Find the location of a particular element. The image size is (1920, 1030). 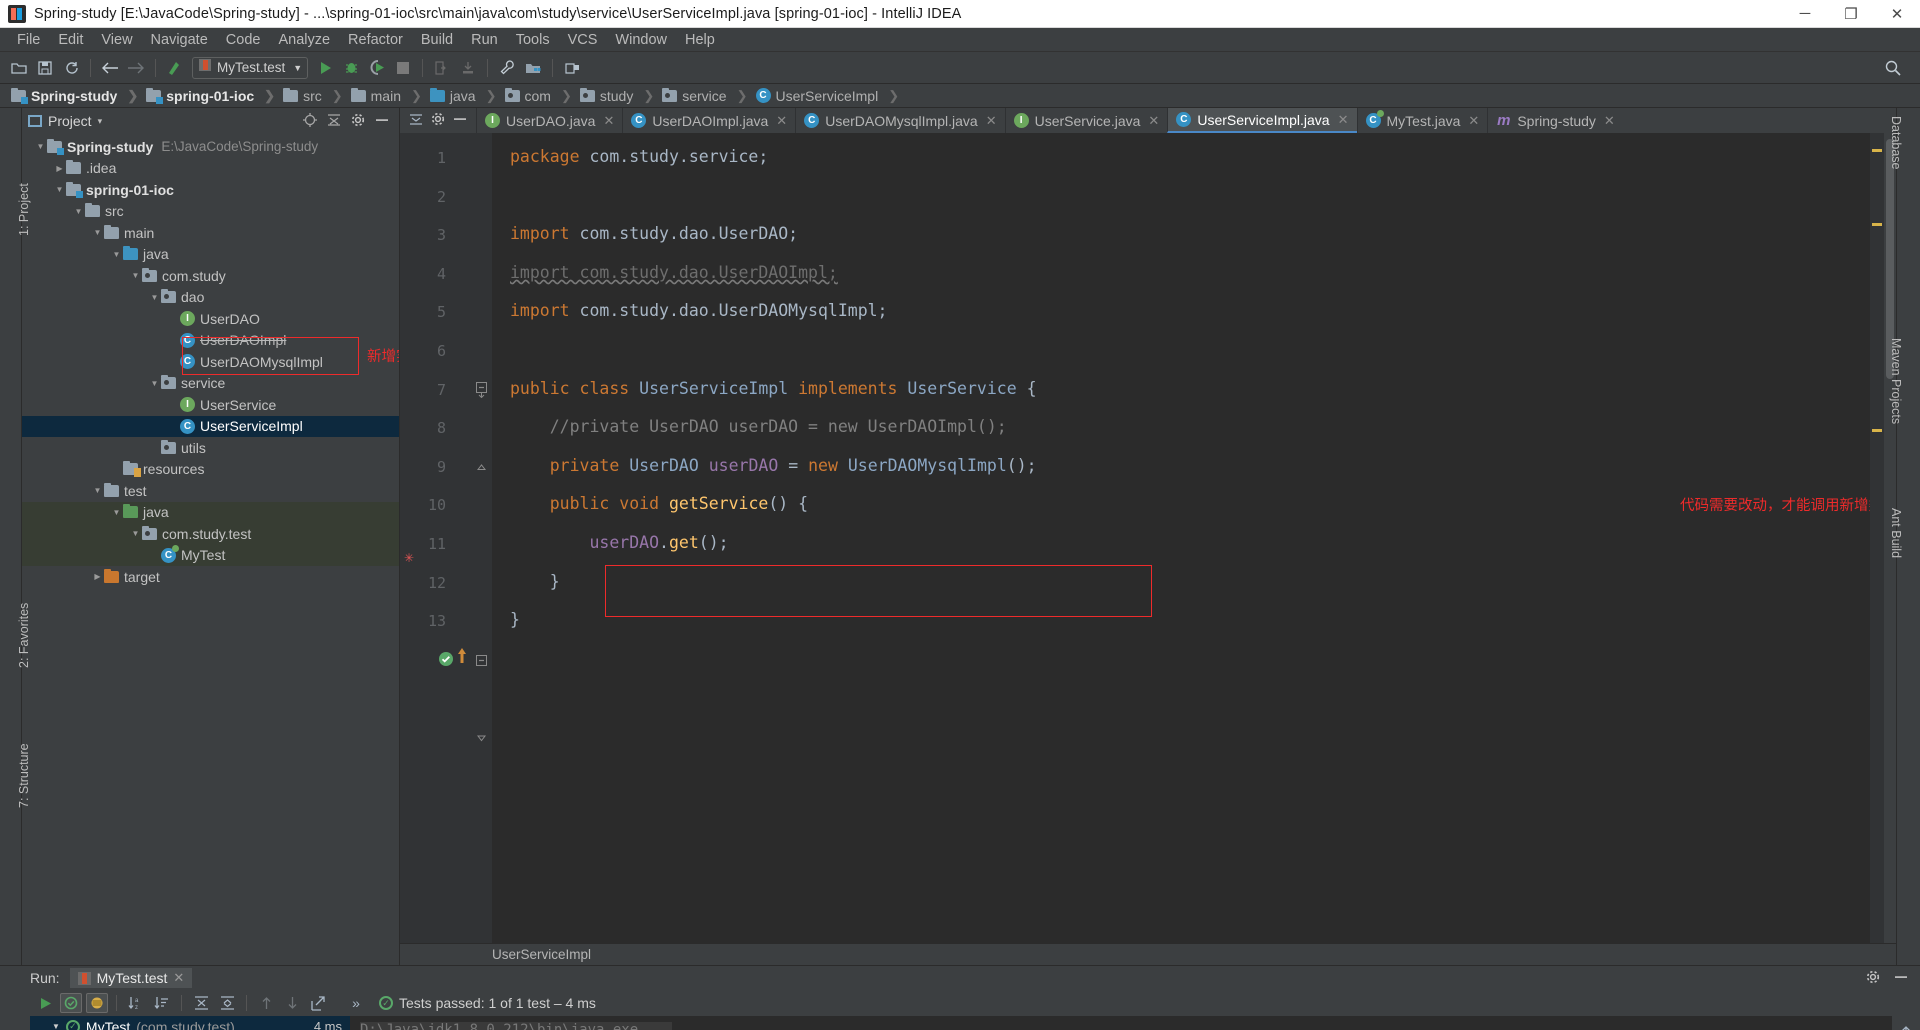

tree-node-userserviceimpl: C UserServiceImpl is located at coordinates (210, 426).